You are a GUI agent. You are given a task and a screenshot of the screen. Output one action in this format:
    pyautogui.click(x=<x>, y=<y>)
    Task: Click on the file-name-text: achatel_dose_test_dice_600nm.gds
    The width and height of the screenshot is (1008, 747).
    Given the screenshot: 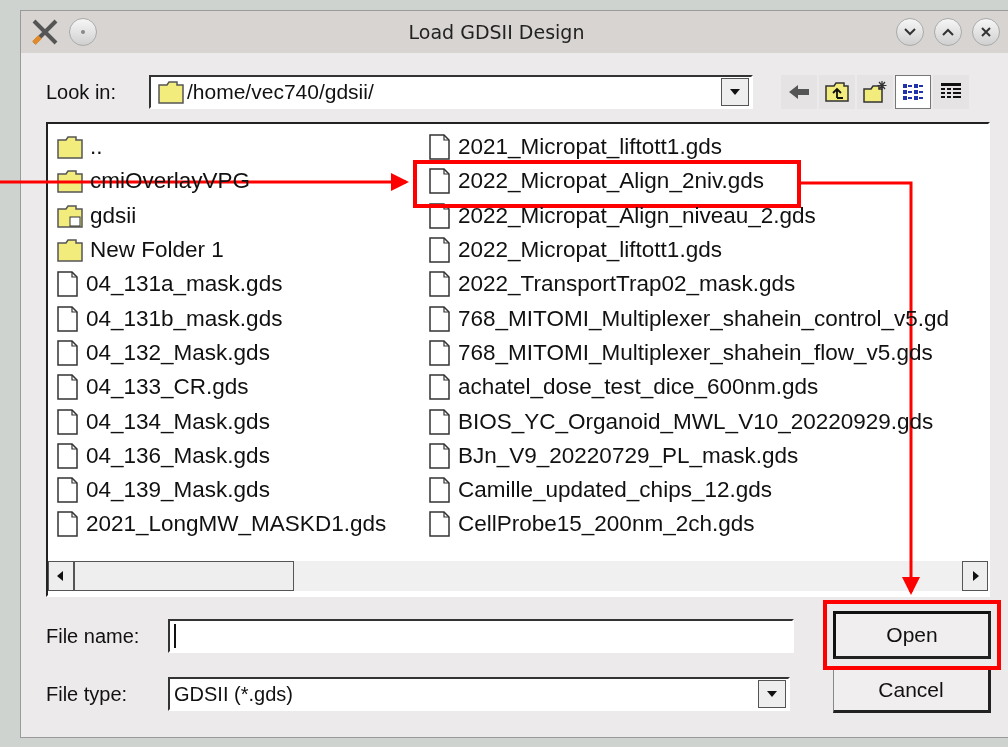 What is the action you would take?
    pyautogui.click(x=638, y=387)
    